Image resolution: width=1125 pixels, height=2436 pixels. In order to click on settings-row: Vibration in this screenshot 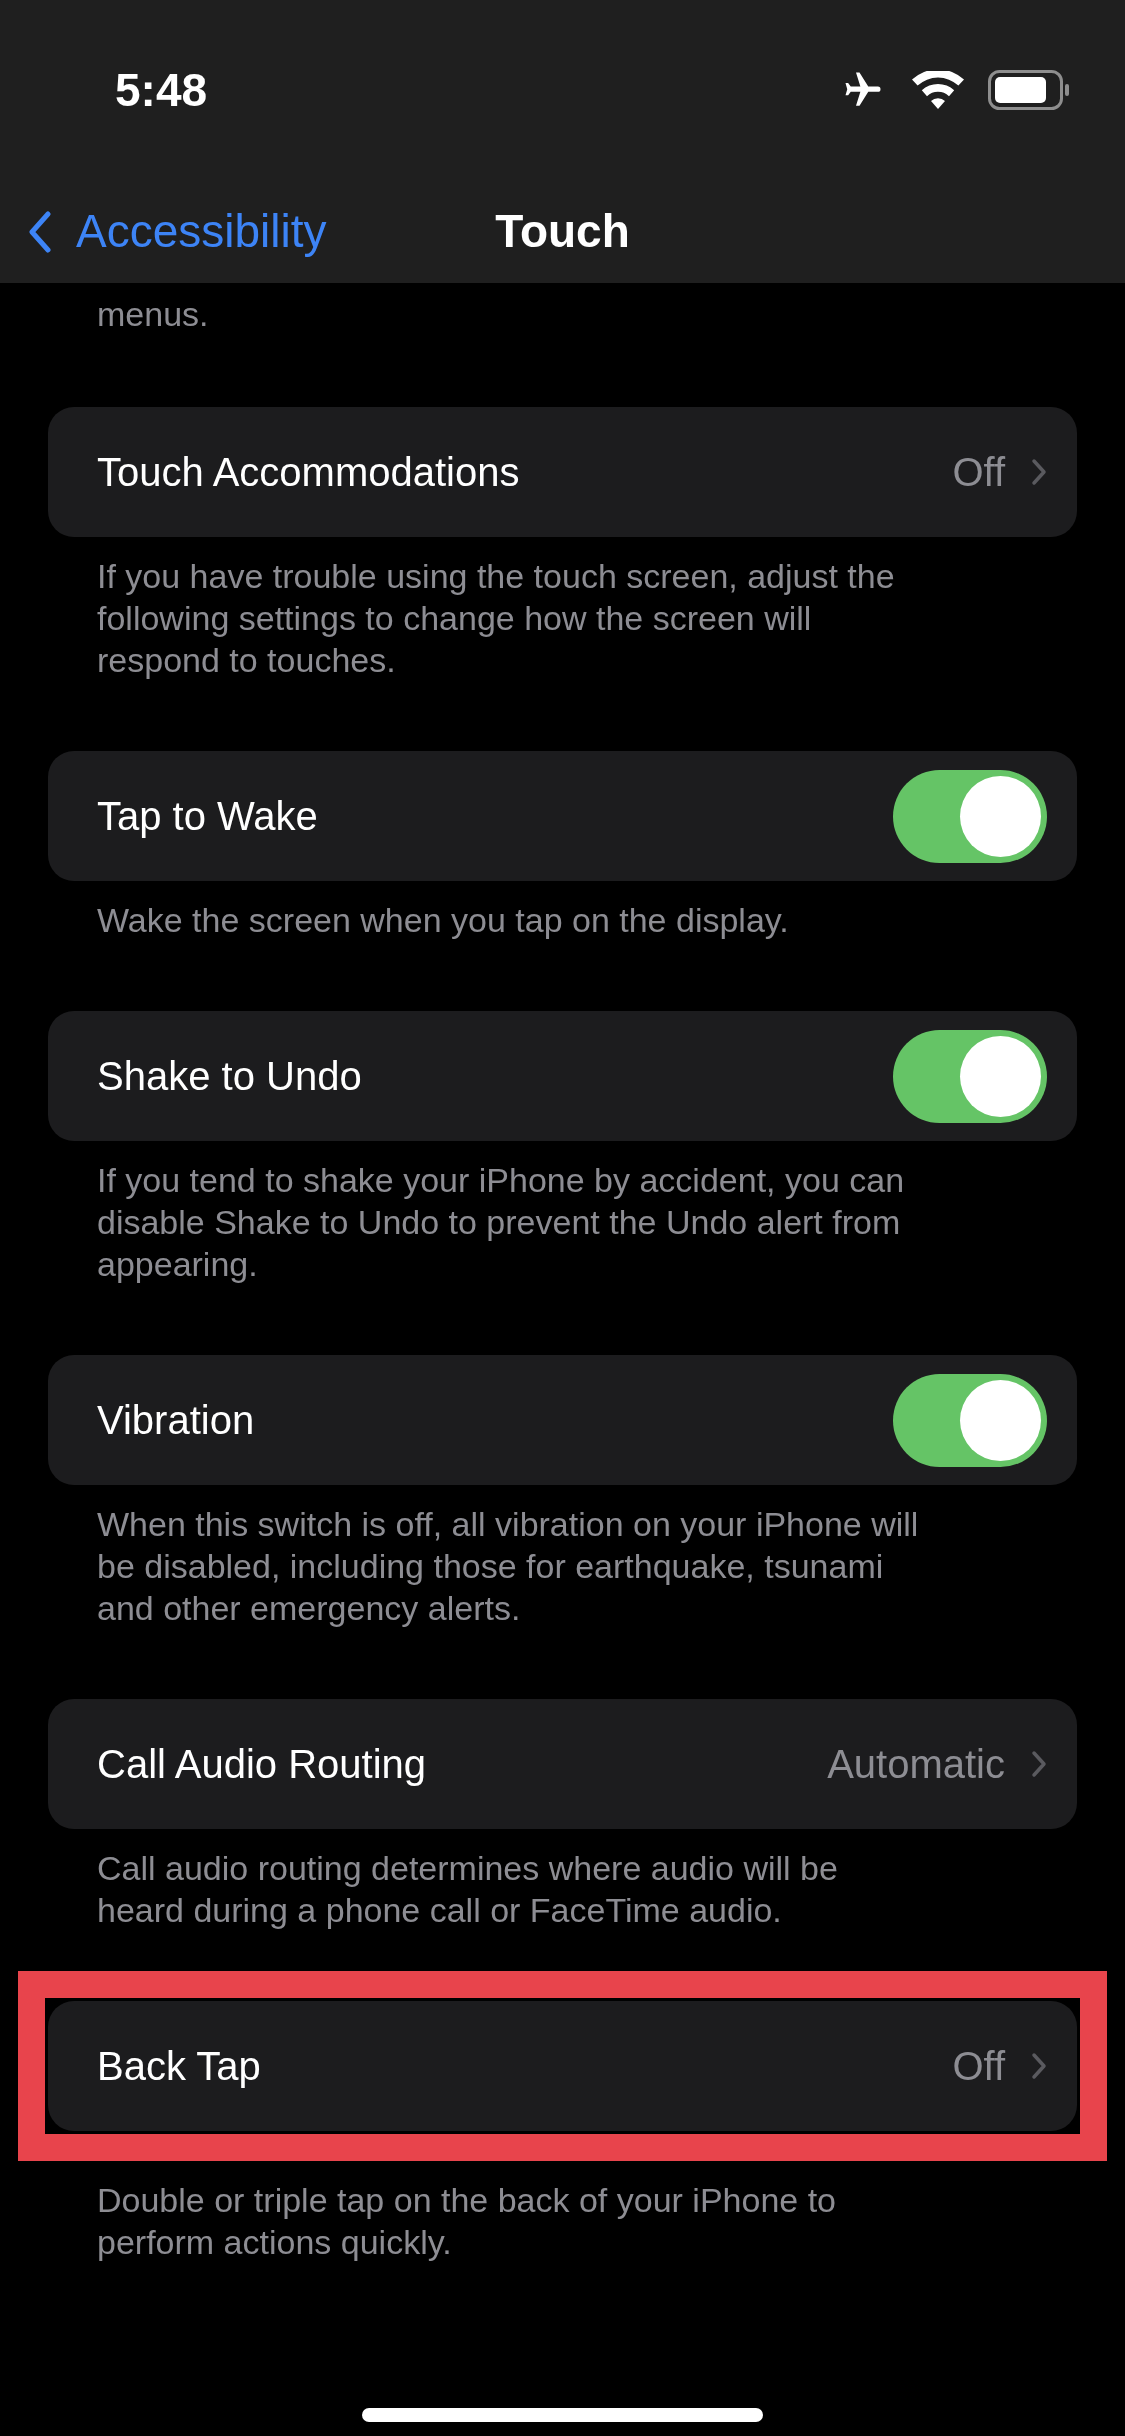, I will do `click(562, 1420)`.